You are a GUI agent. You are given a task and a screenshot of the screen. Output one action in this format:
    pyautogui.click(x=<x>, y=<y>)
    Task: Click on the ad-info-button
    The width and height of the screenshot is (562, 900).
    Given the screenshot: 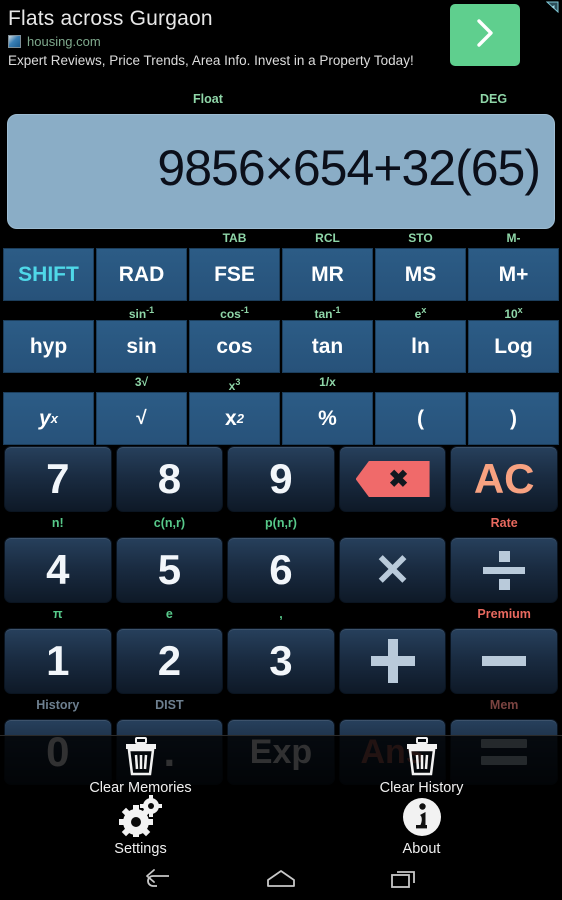 What is the action you would take?
    pyautogui.click(x=552, y=8)
    